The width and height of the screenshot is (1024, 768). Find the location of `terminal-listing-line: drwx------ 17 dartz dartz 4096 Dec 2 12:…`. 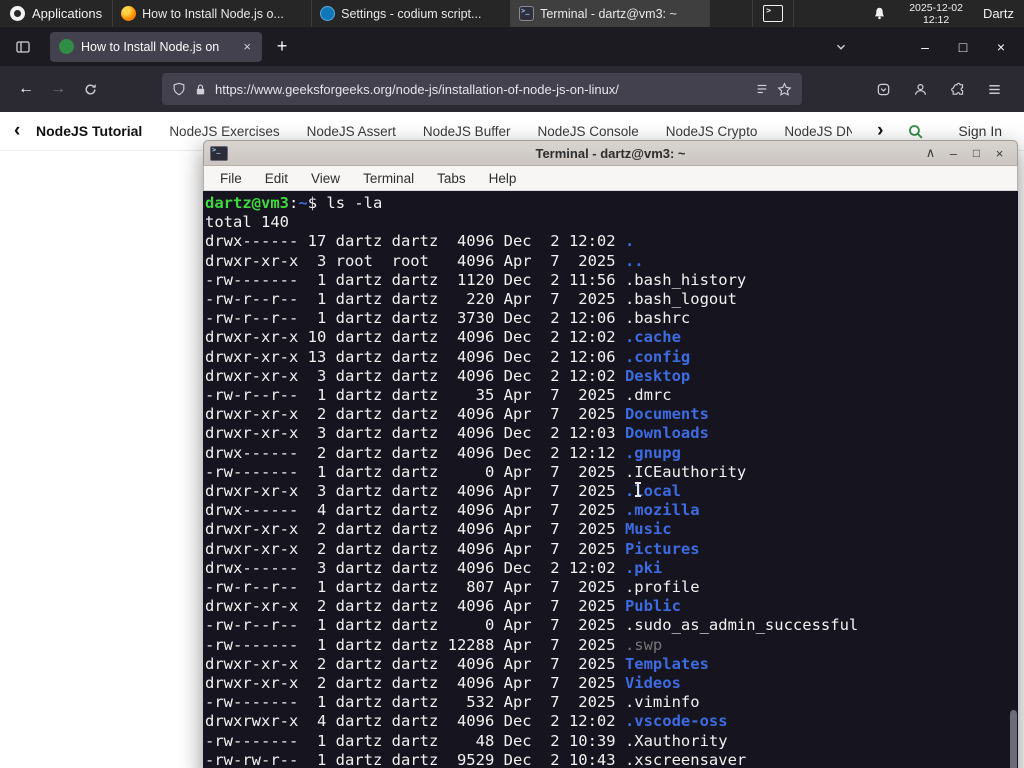

terminal-listing-line: drwx------ 17 dartz dartz 4096 Dec 2 12:… is located at coordinates (611, 241).